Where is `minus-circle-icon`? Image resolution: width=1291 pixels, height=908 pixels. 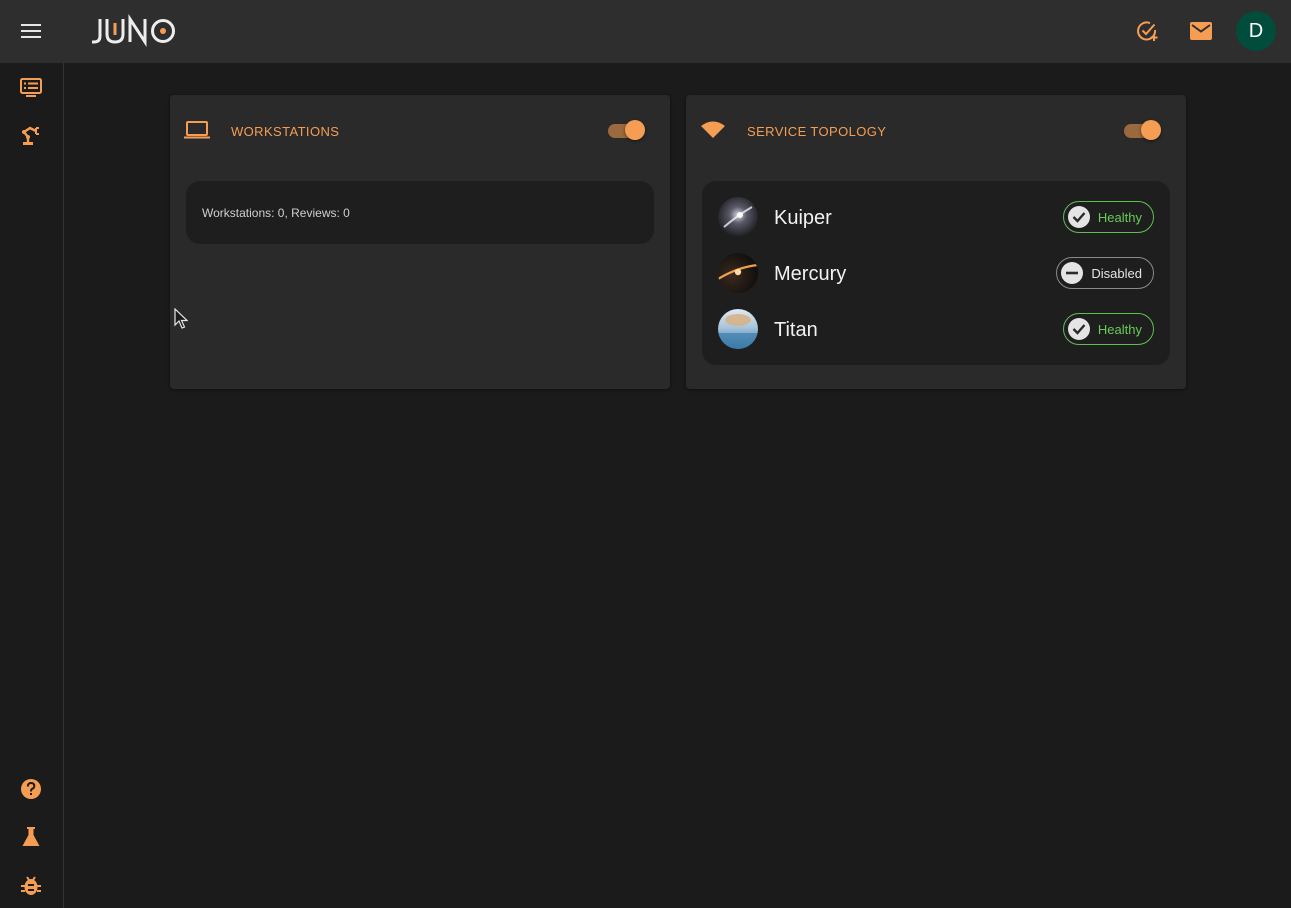 minus-circle-icon is located at coordinates (1072, 273).